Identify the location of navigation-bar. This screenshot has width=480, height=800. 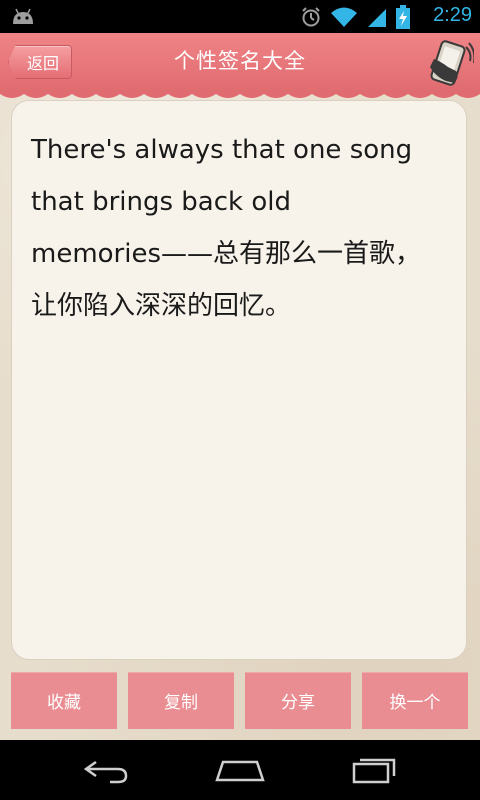
(240, 770).